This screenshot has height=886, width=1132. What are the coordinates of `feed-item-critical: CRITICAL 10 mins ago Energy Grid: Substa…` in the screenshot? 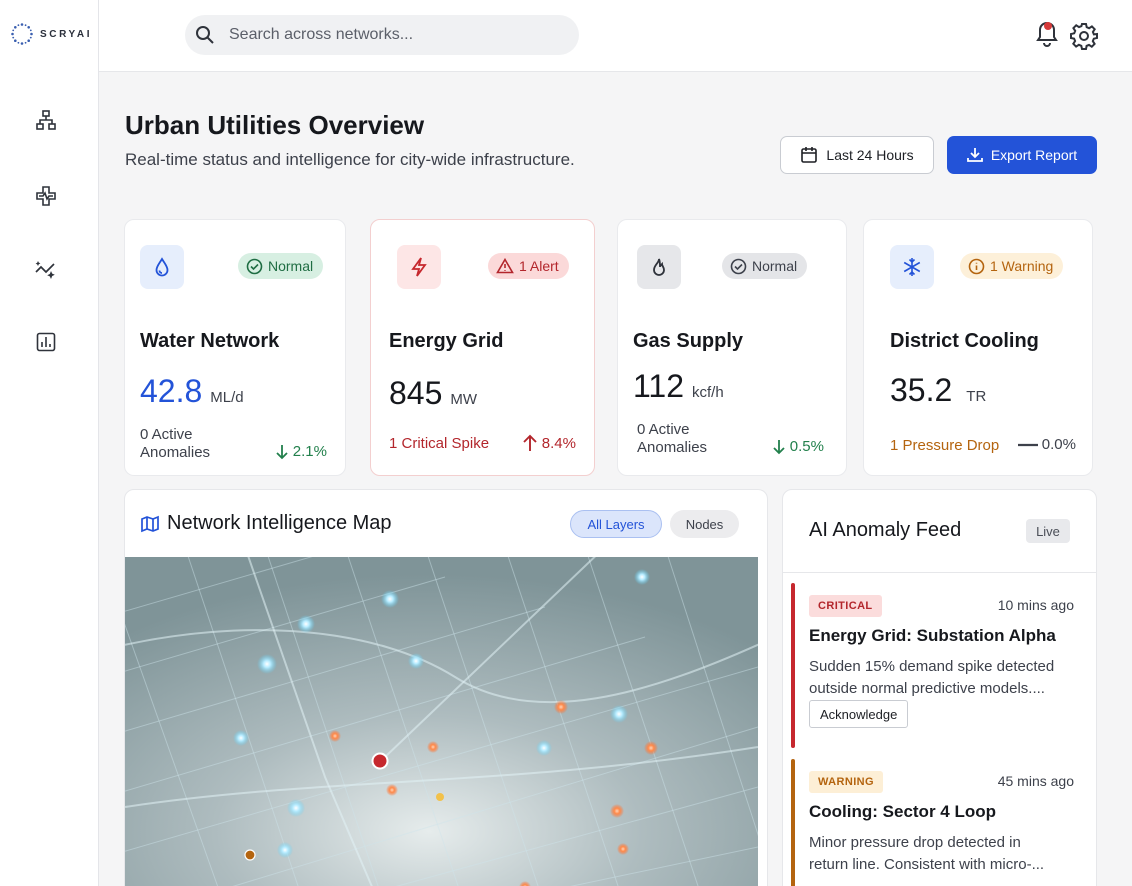 It's located at (943, 665).